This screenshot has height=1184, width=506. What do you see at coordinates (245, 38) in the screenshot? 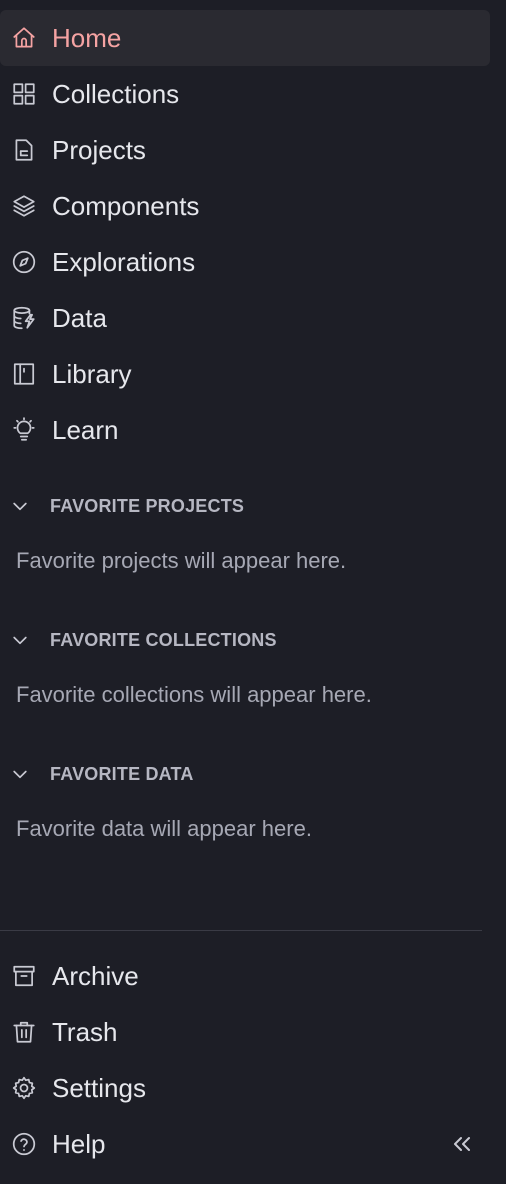
I see `nav-item-home: Home` at bounding box center [245, 38].